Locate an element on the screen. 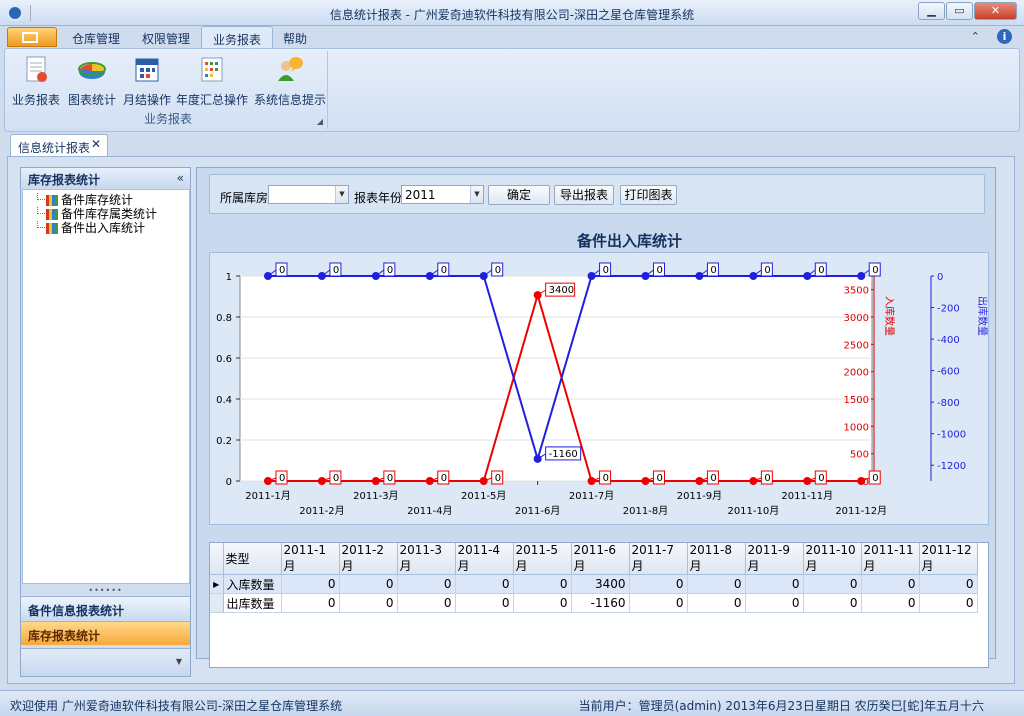  collapse-panel-icon: « is located at coordinates (180, 178).